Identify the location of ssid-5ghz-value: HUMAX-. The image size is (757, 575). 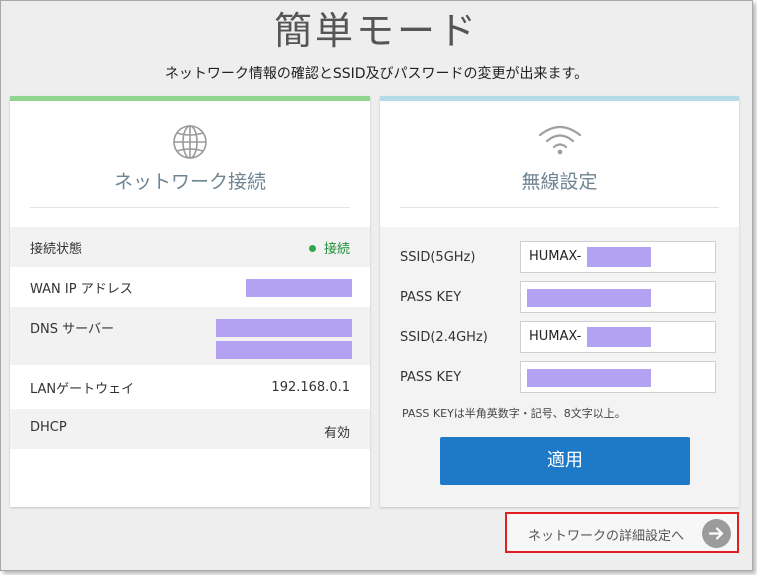
(555, 256).